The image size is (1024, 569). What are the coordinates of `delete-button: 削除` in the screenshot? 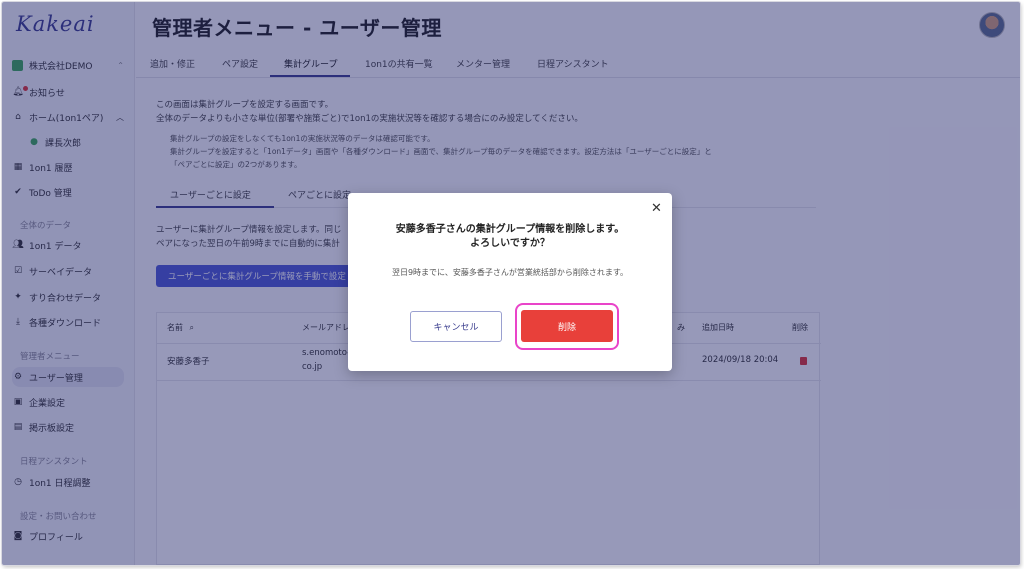 It's located at (567, 326).